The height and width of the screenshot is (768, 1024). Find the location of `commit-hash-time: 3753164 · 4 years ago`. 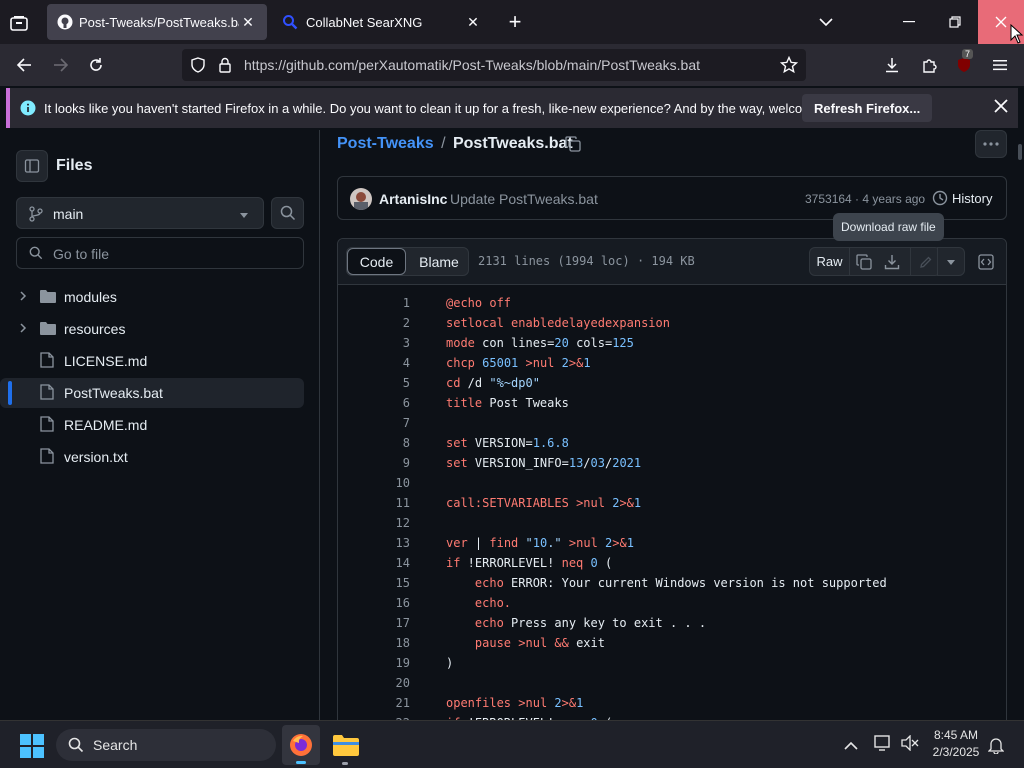

commit-hash-time: 3753164 · 4 years ago is located at coordinates (865, 199).